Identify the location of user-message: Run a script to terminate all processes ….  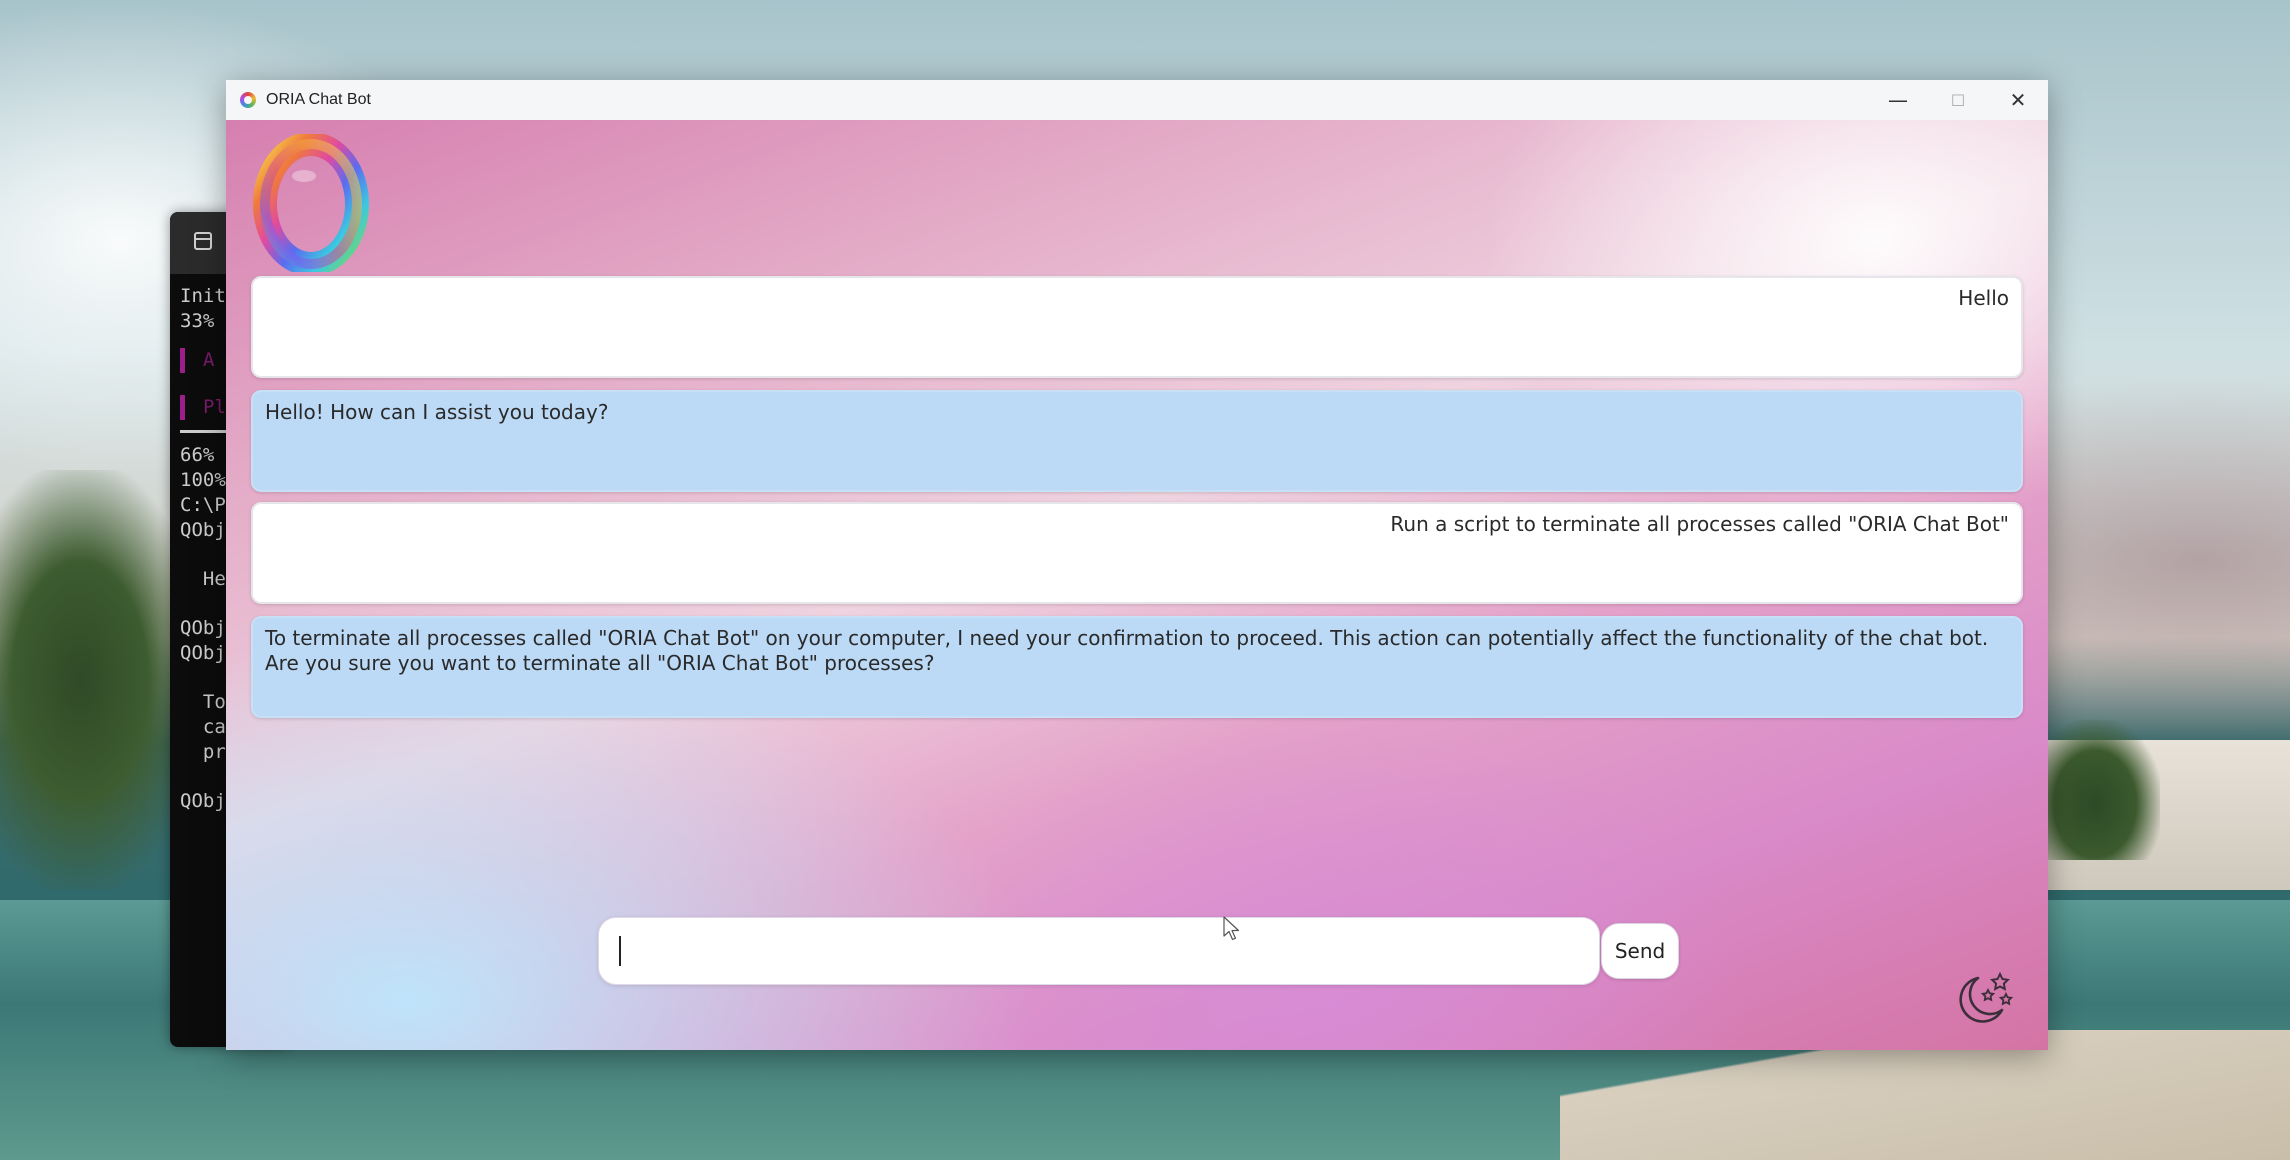
(1137, 553).